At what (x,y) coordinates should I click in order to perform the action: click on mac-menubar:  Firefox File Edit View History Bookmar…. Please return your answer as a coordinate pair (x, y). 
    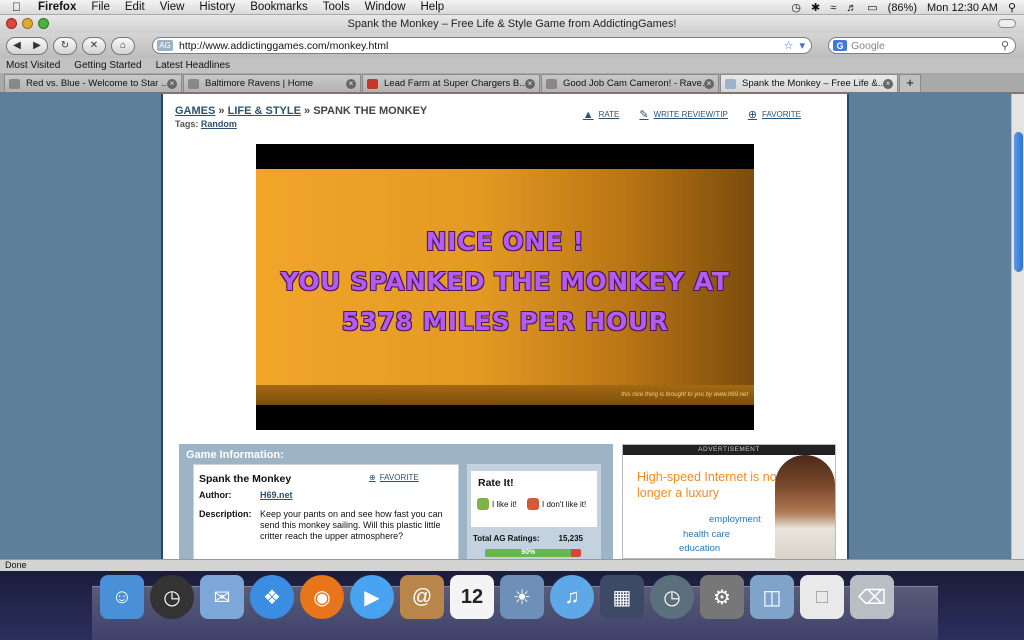
    Looking at the image, I should click on (512, 7).